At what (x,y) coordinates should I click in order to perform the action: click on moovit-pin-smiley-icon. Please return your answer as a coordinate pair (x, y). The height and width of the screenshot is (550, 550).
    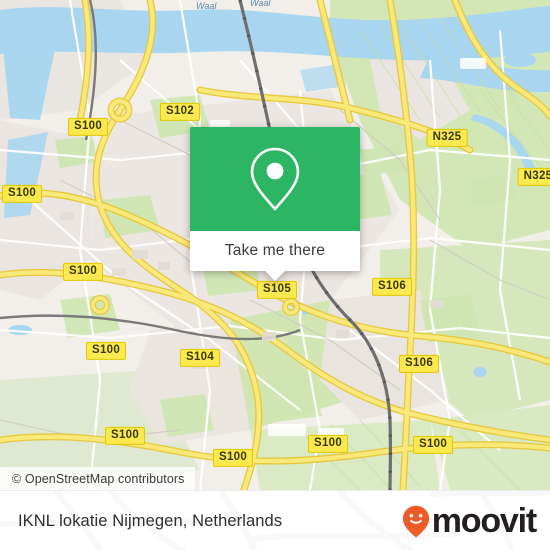
    Looking at the image, I should click on (416, 521).